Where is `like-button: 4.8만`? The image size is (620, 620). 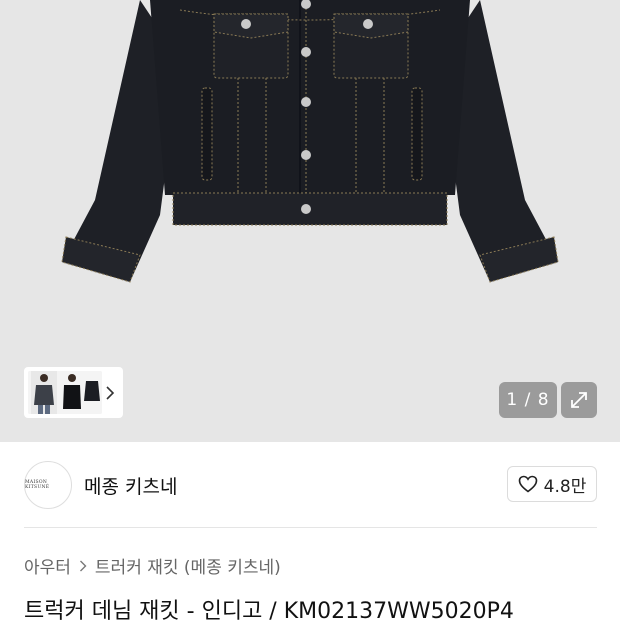 like-button: 4.8만 is located at coordinates (552, 484).